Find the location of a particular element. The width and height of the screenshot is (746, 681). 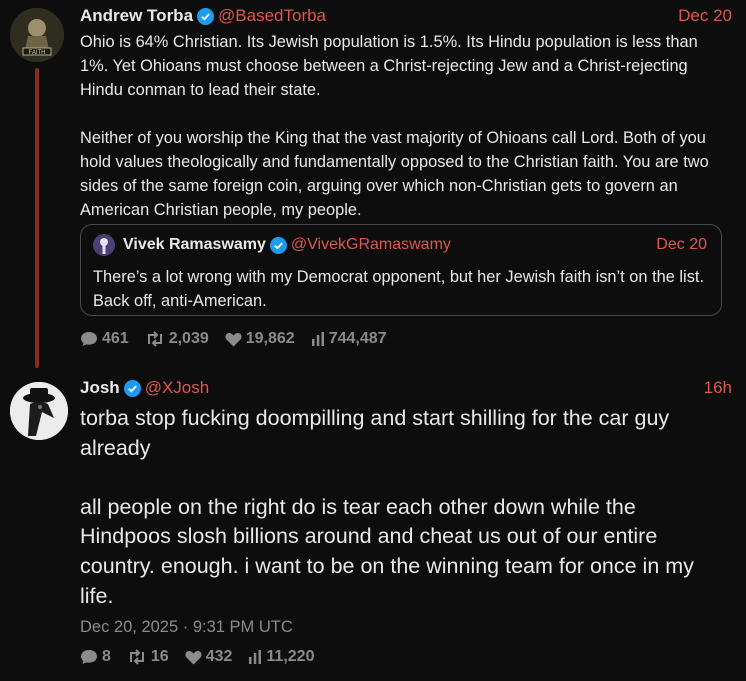

quote-author-handle: @VivekGRamaswamy is located at coordinates (371, 245).